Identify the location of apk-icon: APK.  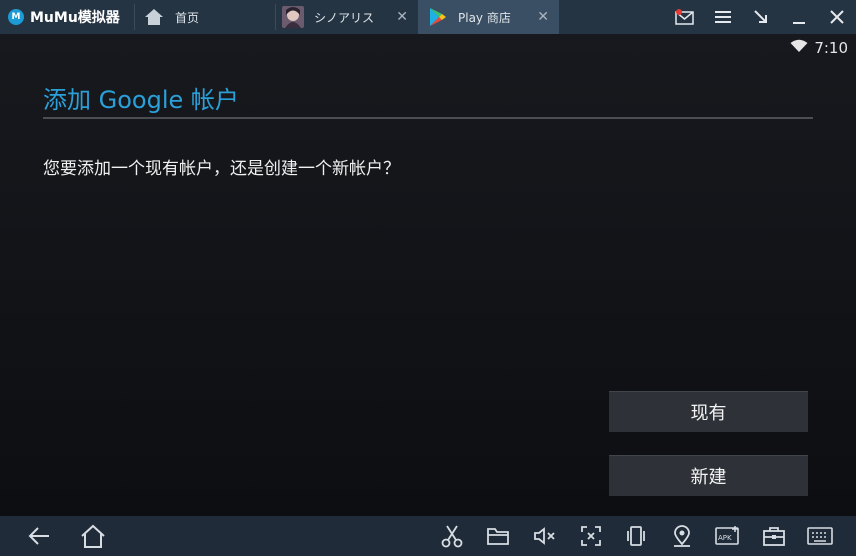
(728, 536).